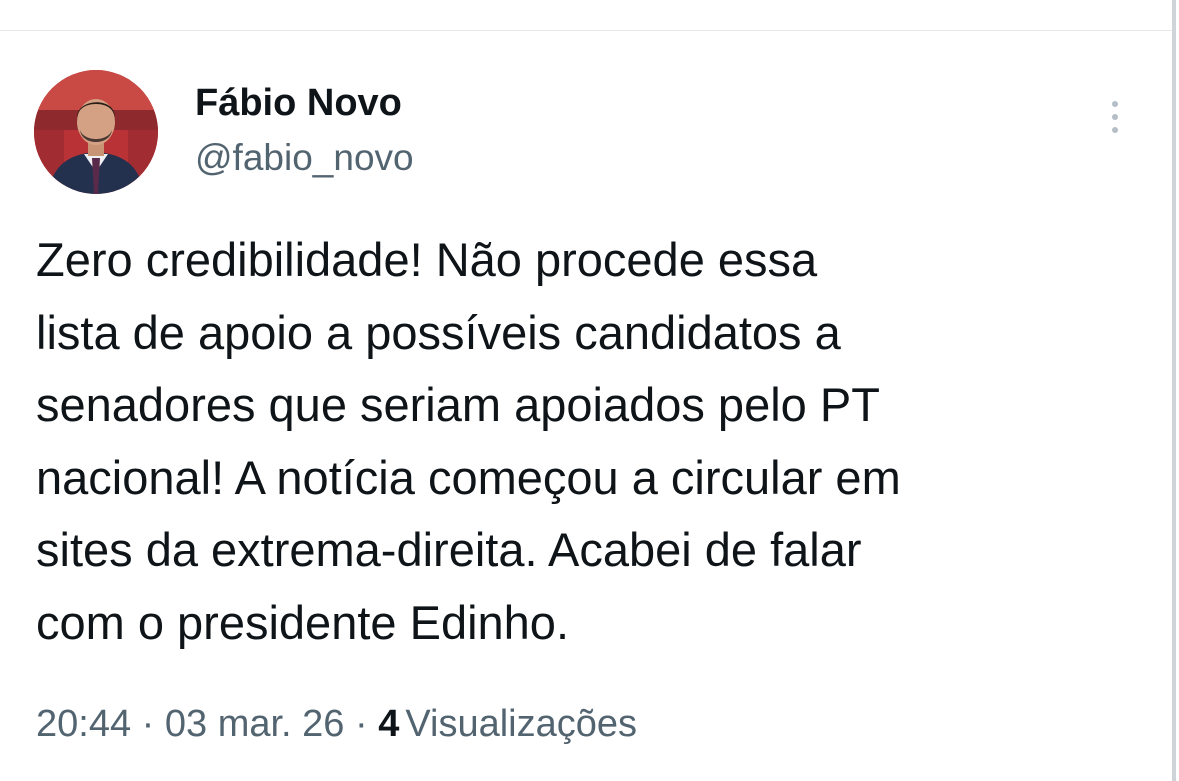 This screenshot has width=1179, height=781. I want to click on tweet-date: 03 mar. 26, so click(255, 724).